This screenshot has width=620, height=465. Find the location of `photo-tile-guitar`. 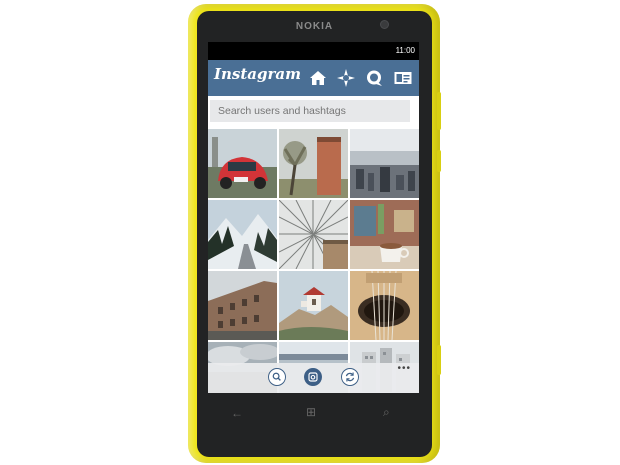

photo-tile-guitar is located at coordinates (384, 305).